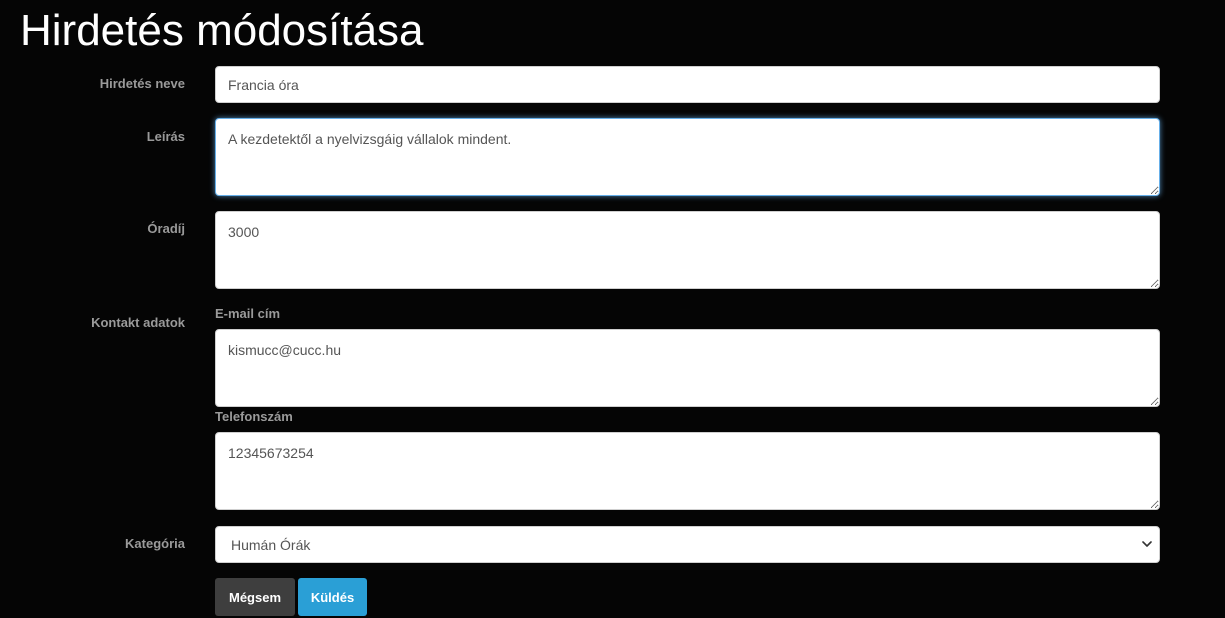  What do you see at coordinates (248, 313) in the screenshot?
I see `email-label: E-mail cím` at bounding box center [248, 313].